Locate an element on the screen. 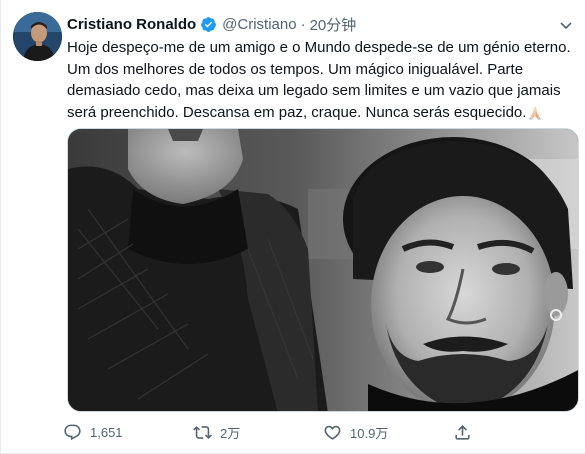 Image resolution: width=585 pixels, height=454 pixels. avatar is located at coordinates (37, 36).